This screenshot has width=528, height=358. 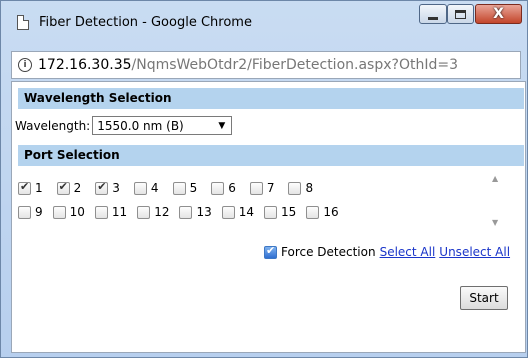 I want to click on port-section-header: Port Selection, so click(x=271, y=155).